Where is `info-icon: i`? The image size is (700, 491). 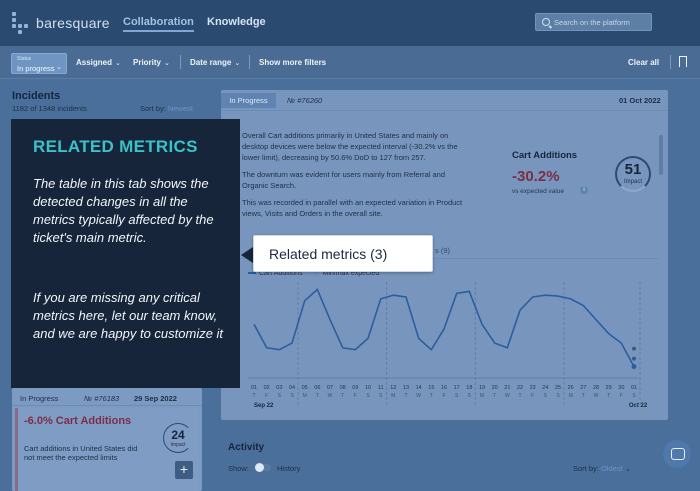
info-icon: i is located at coordinates (584, 190).